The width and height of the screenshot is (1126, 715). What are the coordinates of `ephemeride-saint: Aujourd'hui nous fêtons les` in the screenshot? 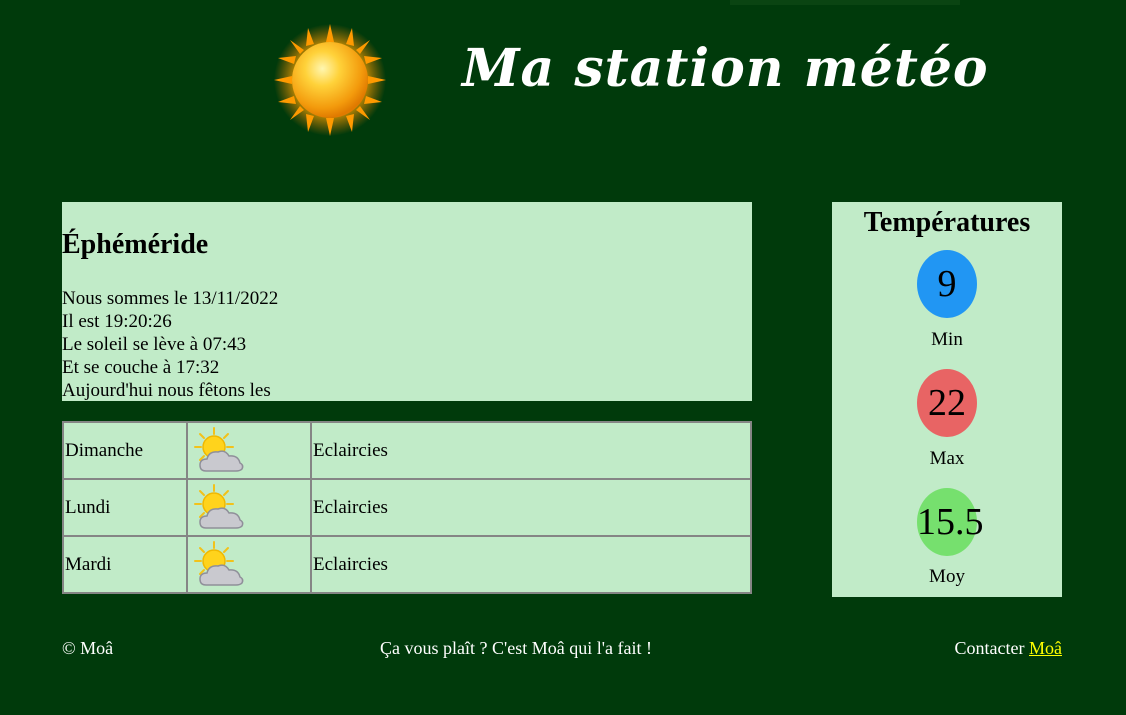 It's located at (166, 390).